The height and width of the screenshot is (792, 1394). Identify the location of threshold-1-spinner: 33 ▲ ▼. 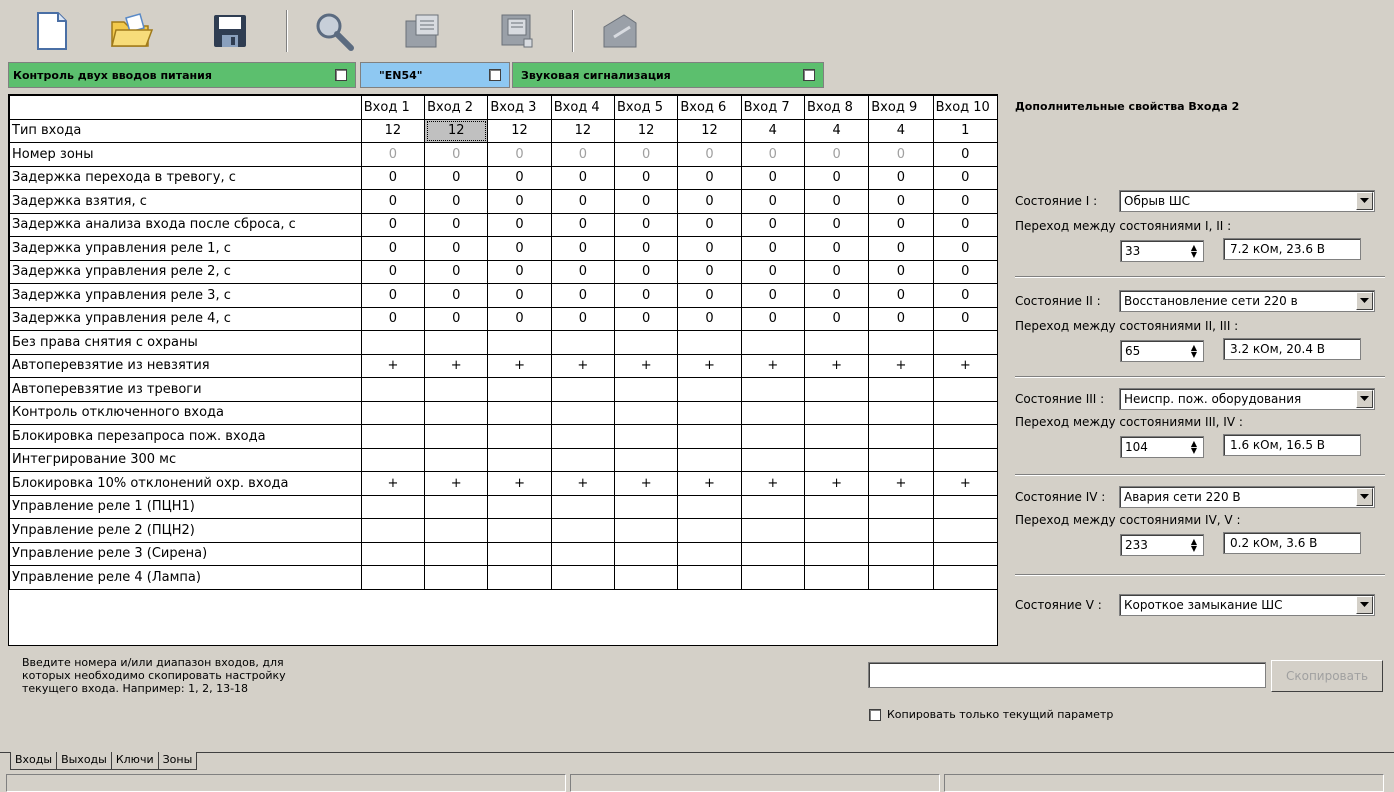
(1162, 251).